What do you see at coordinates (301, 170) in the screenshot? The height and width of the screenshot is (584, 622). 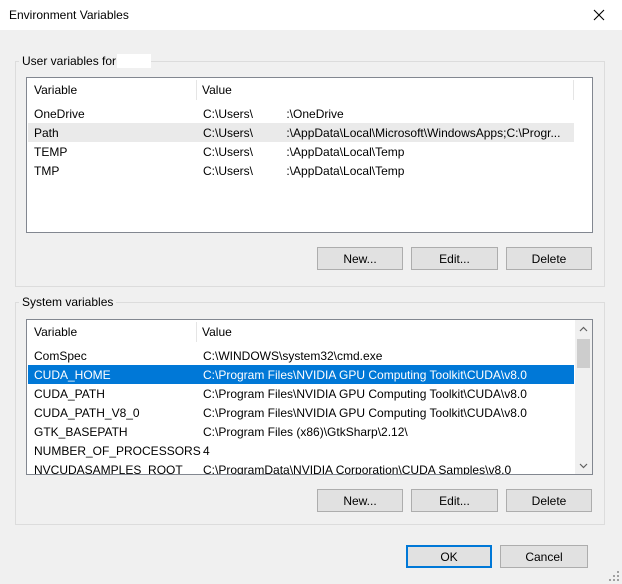 I see `list-item: TMP C:\Users\ :\AppData\Local\Temp` at bounding box center [301, 170].